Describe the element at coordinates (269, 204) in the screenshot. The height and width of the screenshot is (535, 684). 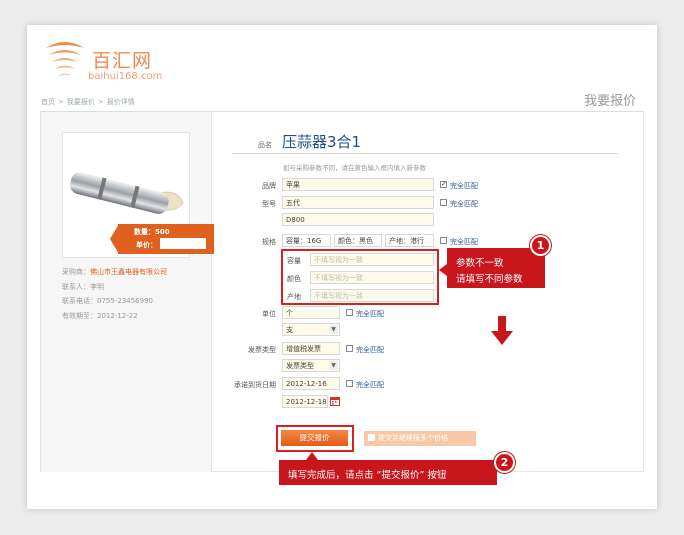
I see `model-label: 型号` at that location.